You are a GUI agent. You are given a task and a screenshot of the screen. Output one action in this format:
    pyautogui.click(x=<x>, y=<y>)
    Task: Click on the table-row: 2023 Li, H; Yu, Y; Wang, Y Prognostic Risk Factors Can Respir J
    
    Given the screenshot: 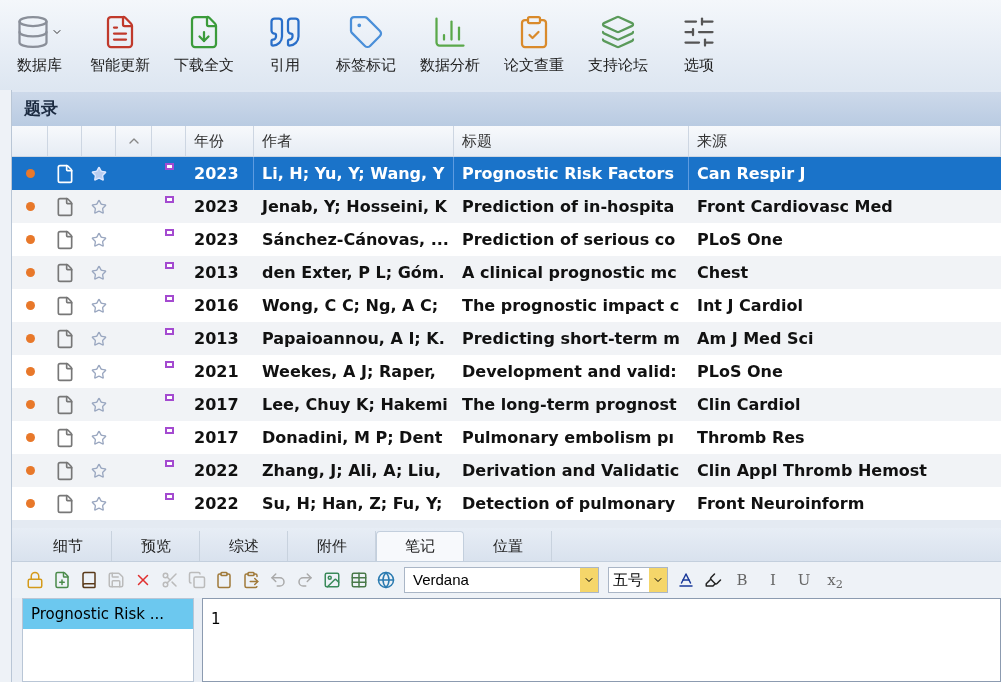 What is the action you would take?
    pyautogui.click(x=506, y=173)
    